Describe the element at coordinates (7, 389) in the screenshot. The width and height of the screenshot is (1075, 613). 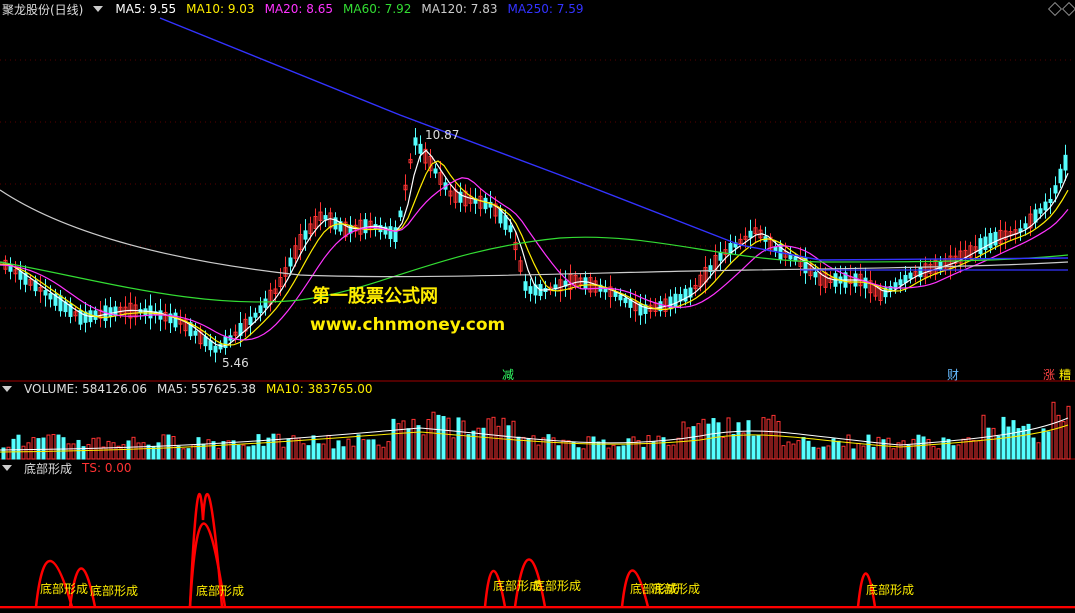
I see `volume-dropdown-icon` at that location.